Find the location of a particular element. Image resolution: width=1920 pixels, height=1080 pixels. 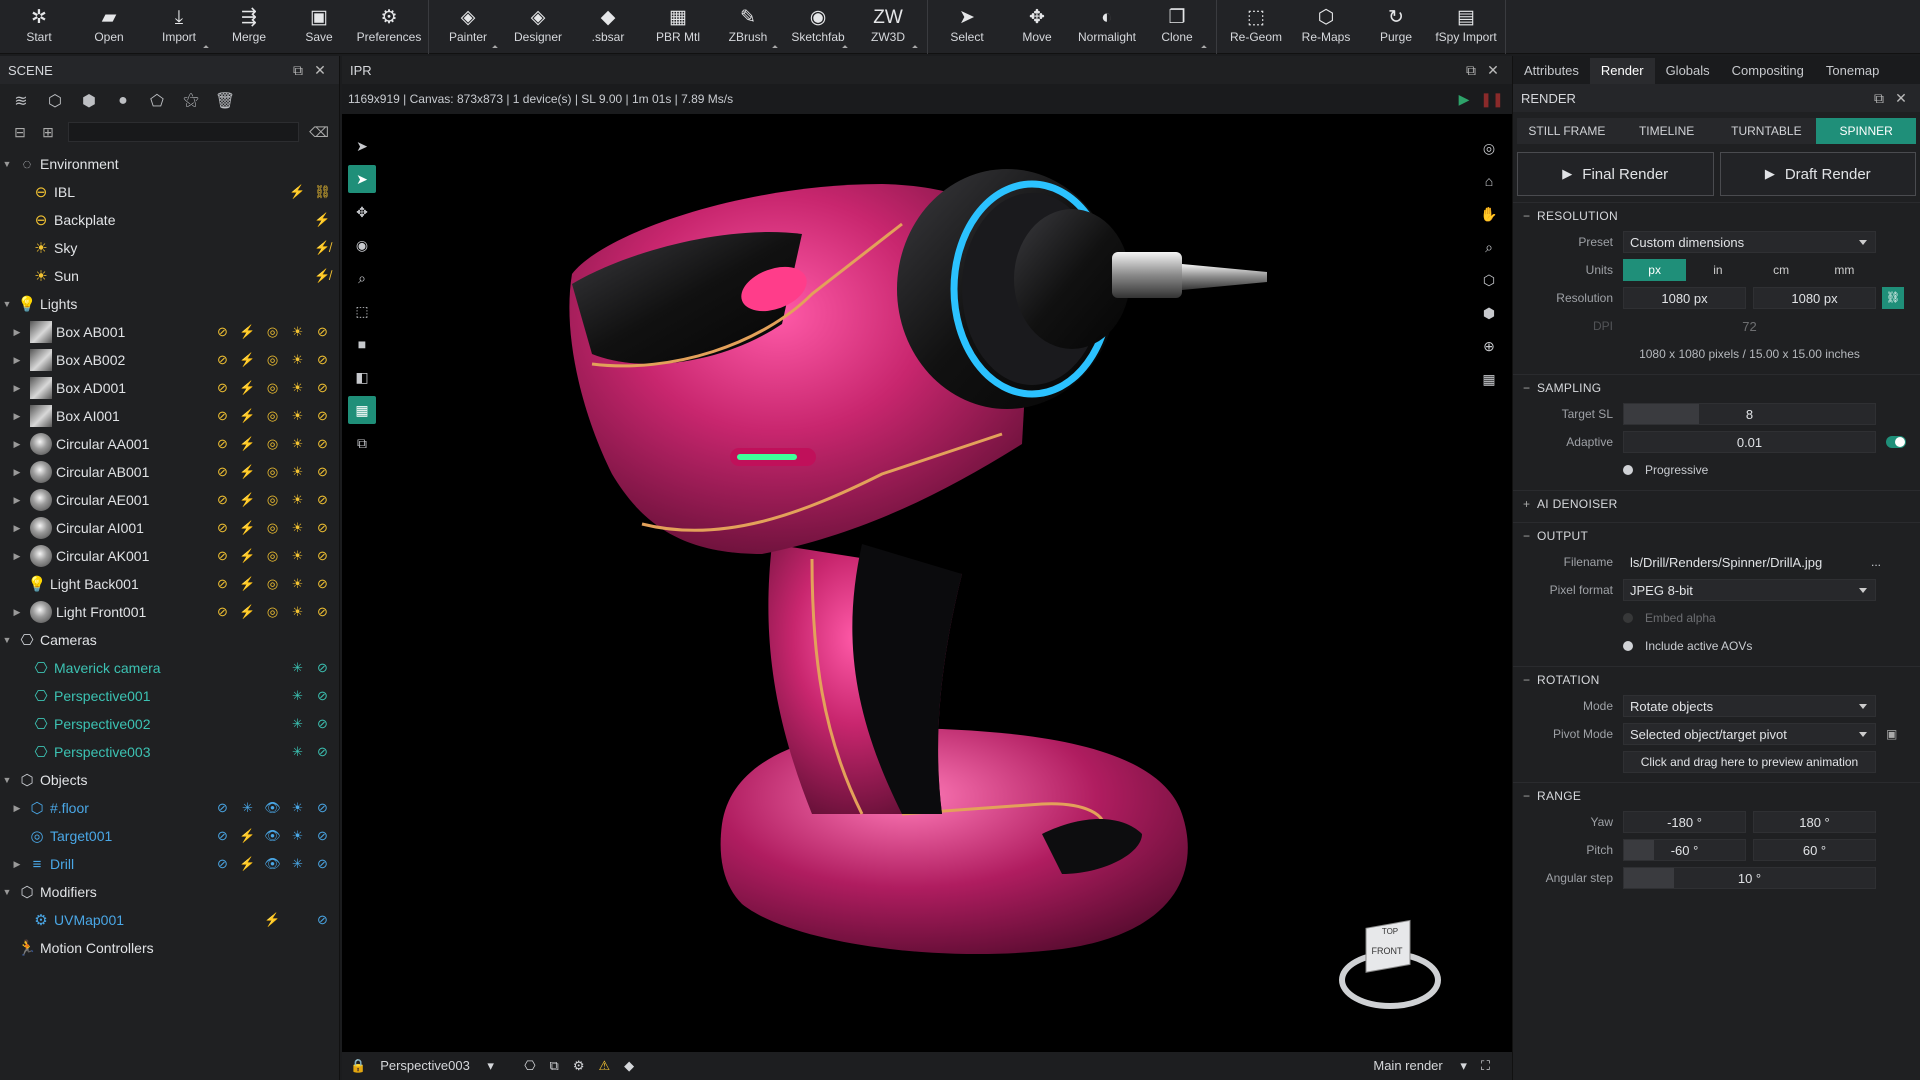

home-icon: ⌂ is located at coordinates (1489, 181).